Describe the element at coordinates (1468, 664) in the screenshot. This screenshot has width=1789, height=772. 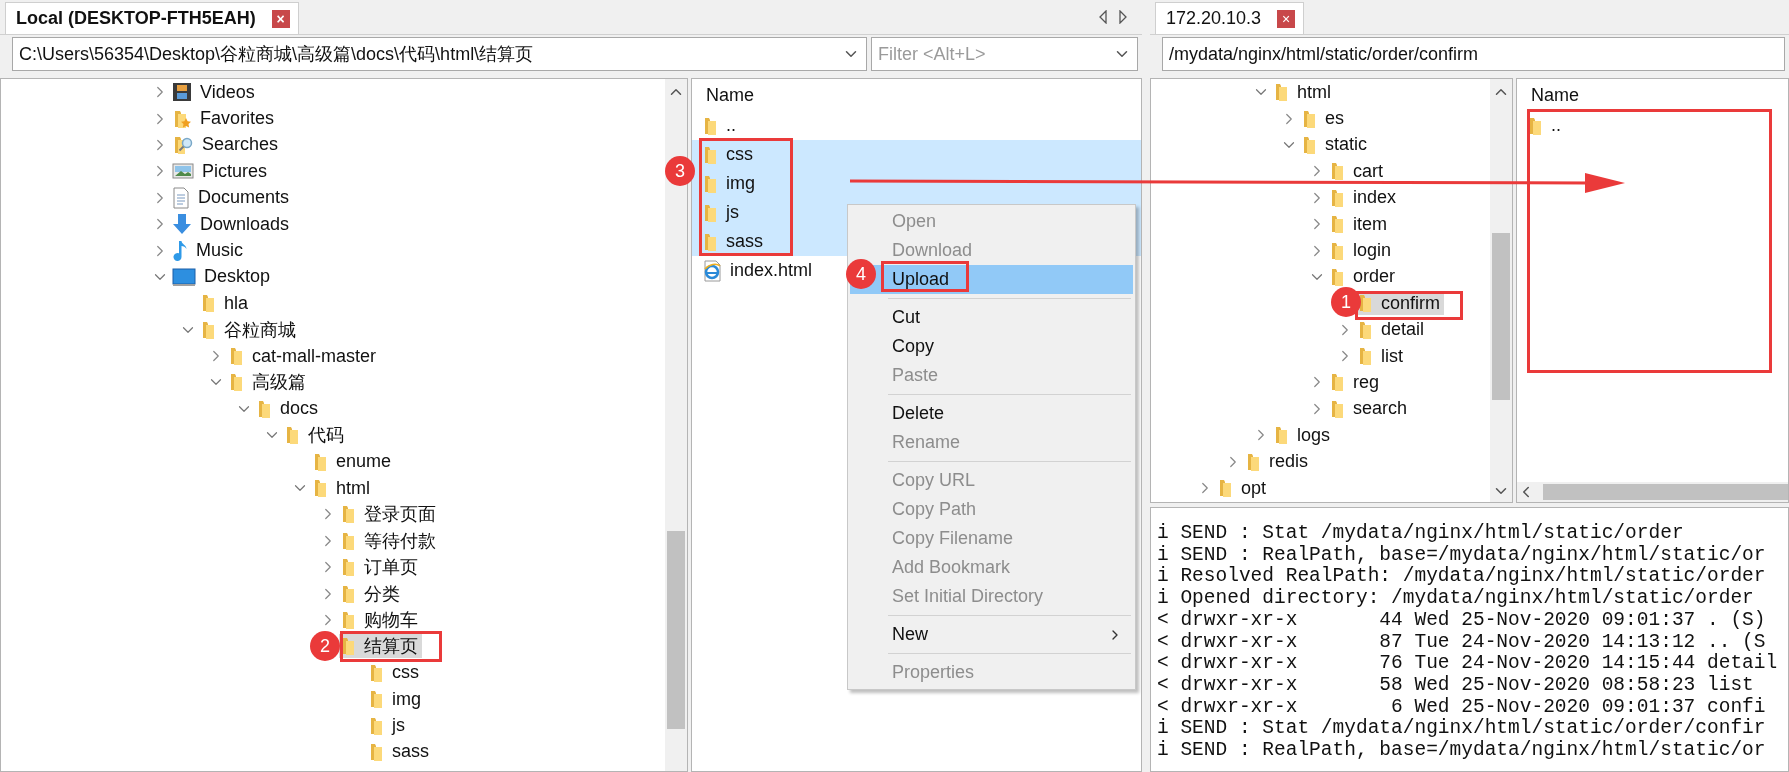
I see `log-line: < drwxr-xr-x 76 Tue 24-Nov-2020 14:15:44 detail` at that location.